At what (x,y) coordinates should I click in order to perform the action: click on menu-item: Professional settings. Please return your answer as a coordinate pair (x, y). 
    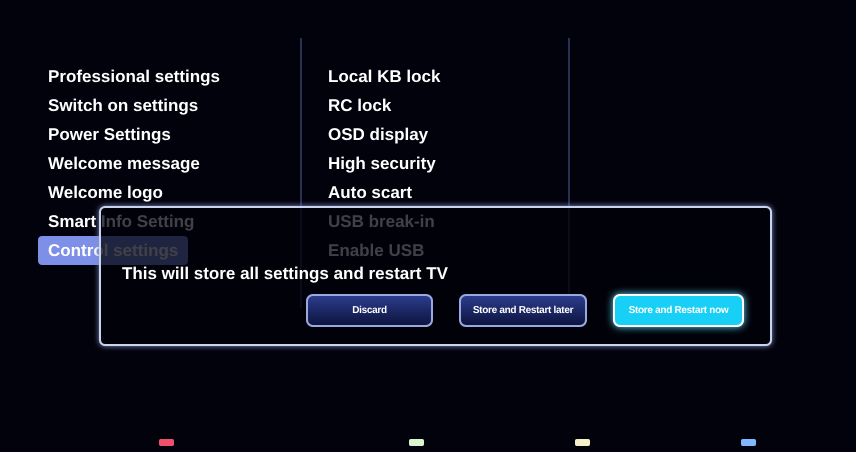
    Looking at the image, I should click on (134, 76).